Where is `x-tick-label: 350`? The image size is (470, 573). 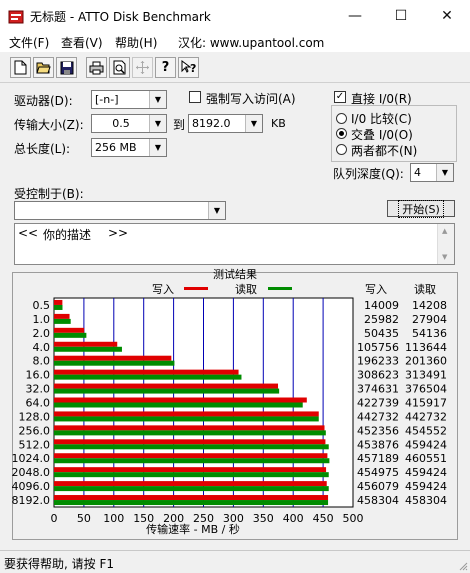 x-tick-label: 350 is located at coordinates (263, 518).